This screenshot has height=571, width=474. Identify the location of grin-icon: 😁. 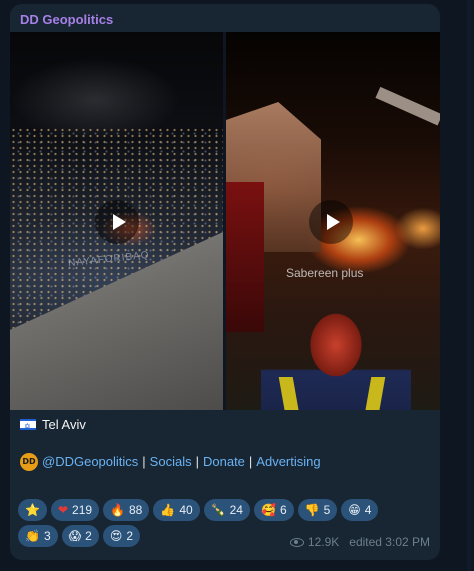
(354, 510).